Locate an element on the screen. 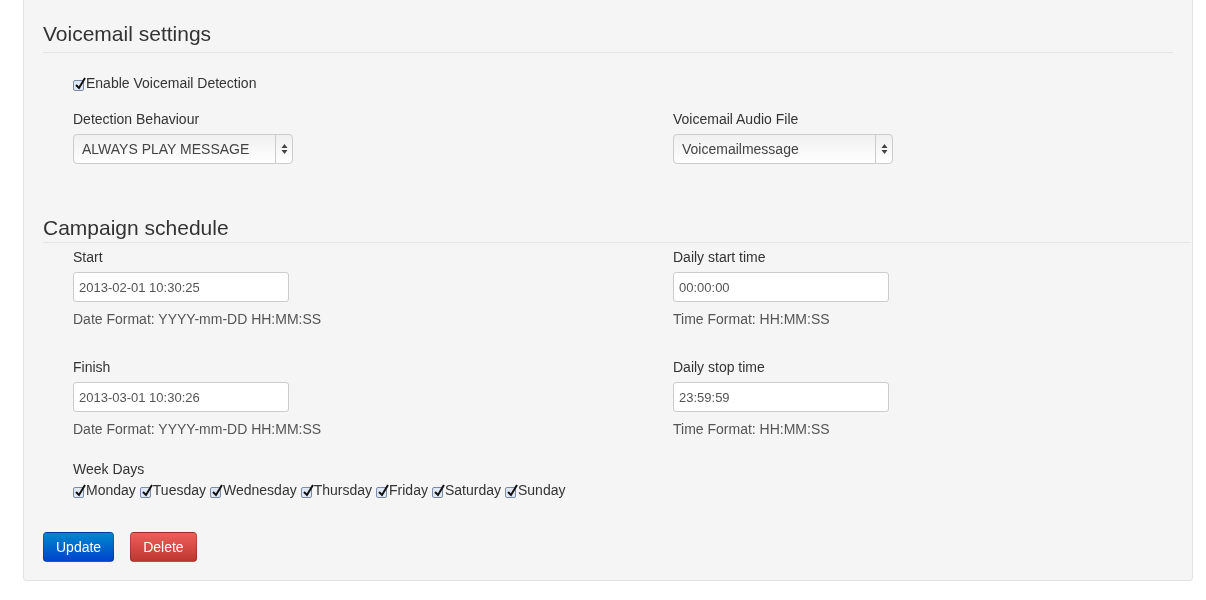  checkbox-label: Monday is located at coordinates (111, 490).